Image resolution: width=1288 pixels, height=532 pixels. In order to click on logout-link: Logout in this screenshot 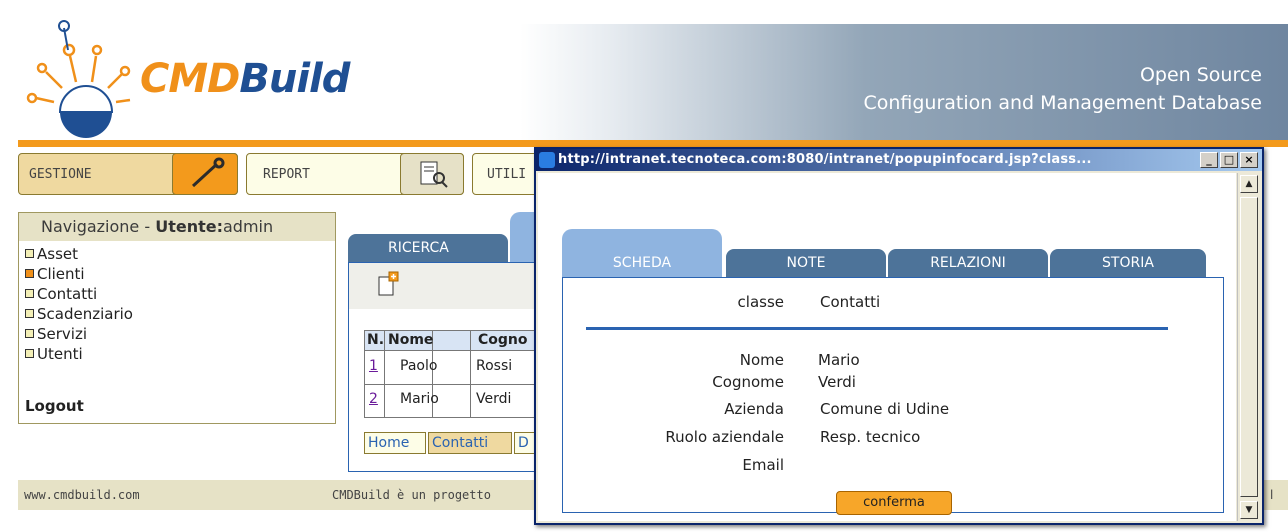, I will do `click(54, 406)`.